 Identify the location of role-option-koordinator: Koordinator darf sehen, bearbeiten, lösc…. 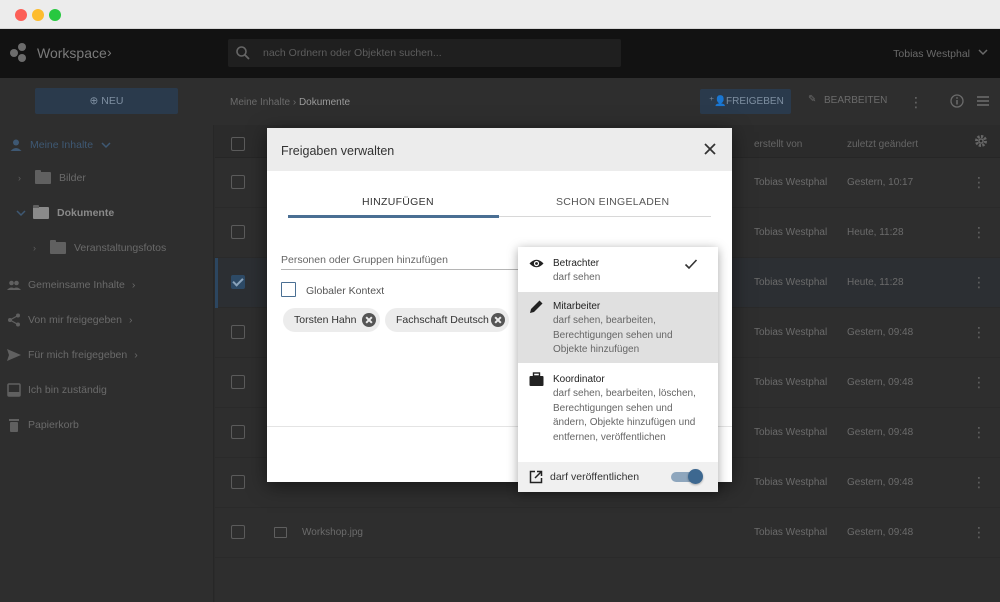
(618, 413).